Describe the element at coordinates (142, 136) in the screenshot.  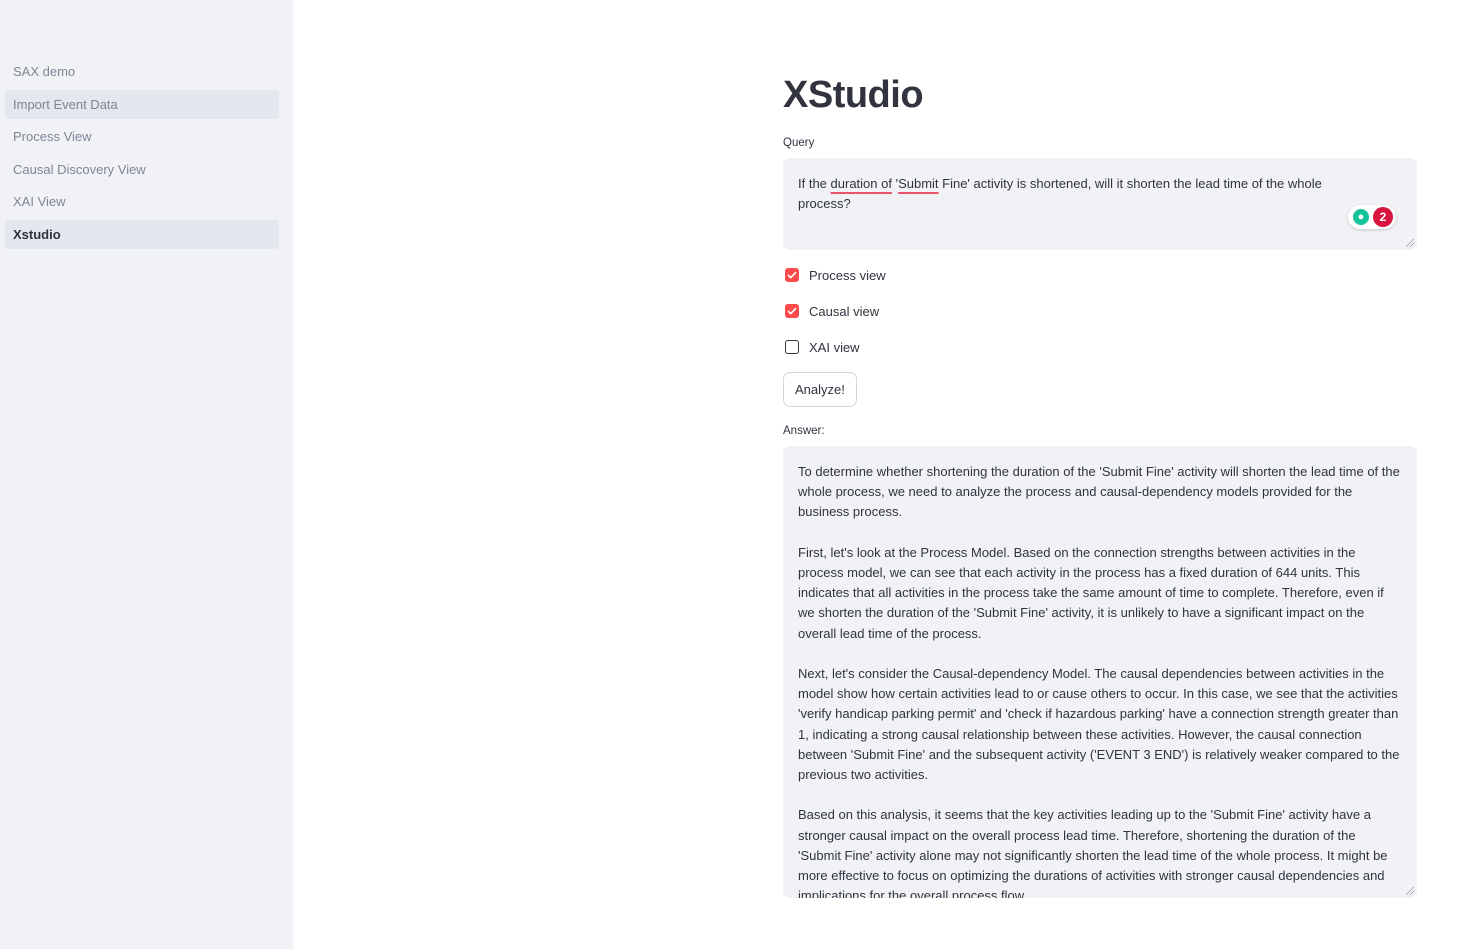
I see `sidebar-item-process-view: Process View` at that location.